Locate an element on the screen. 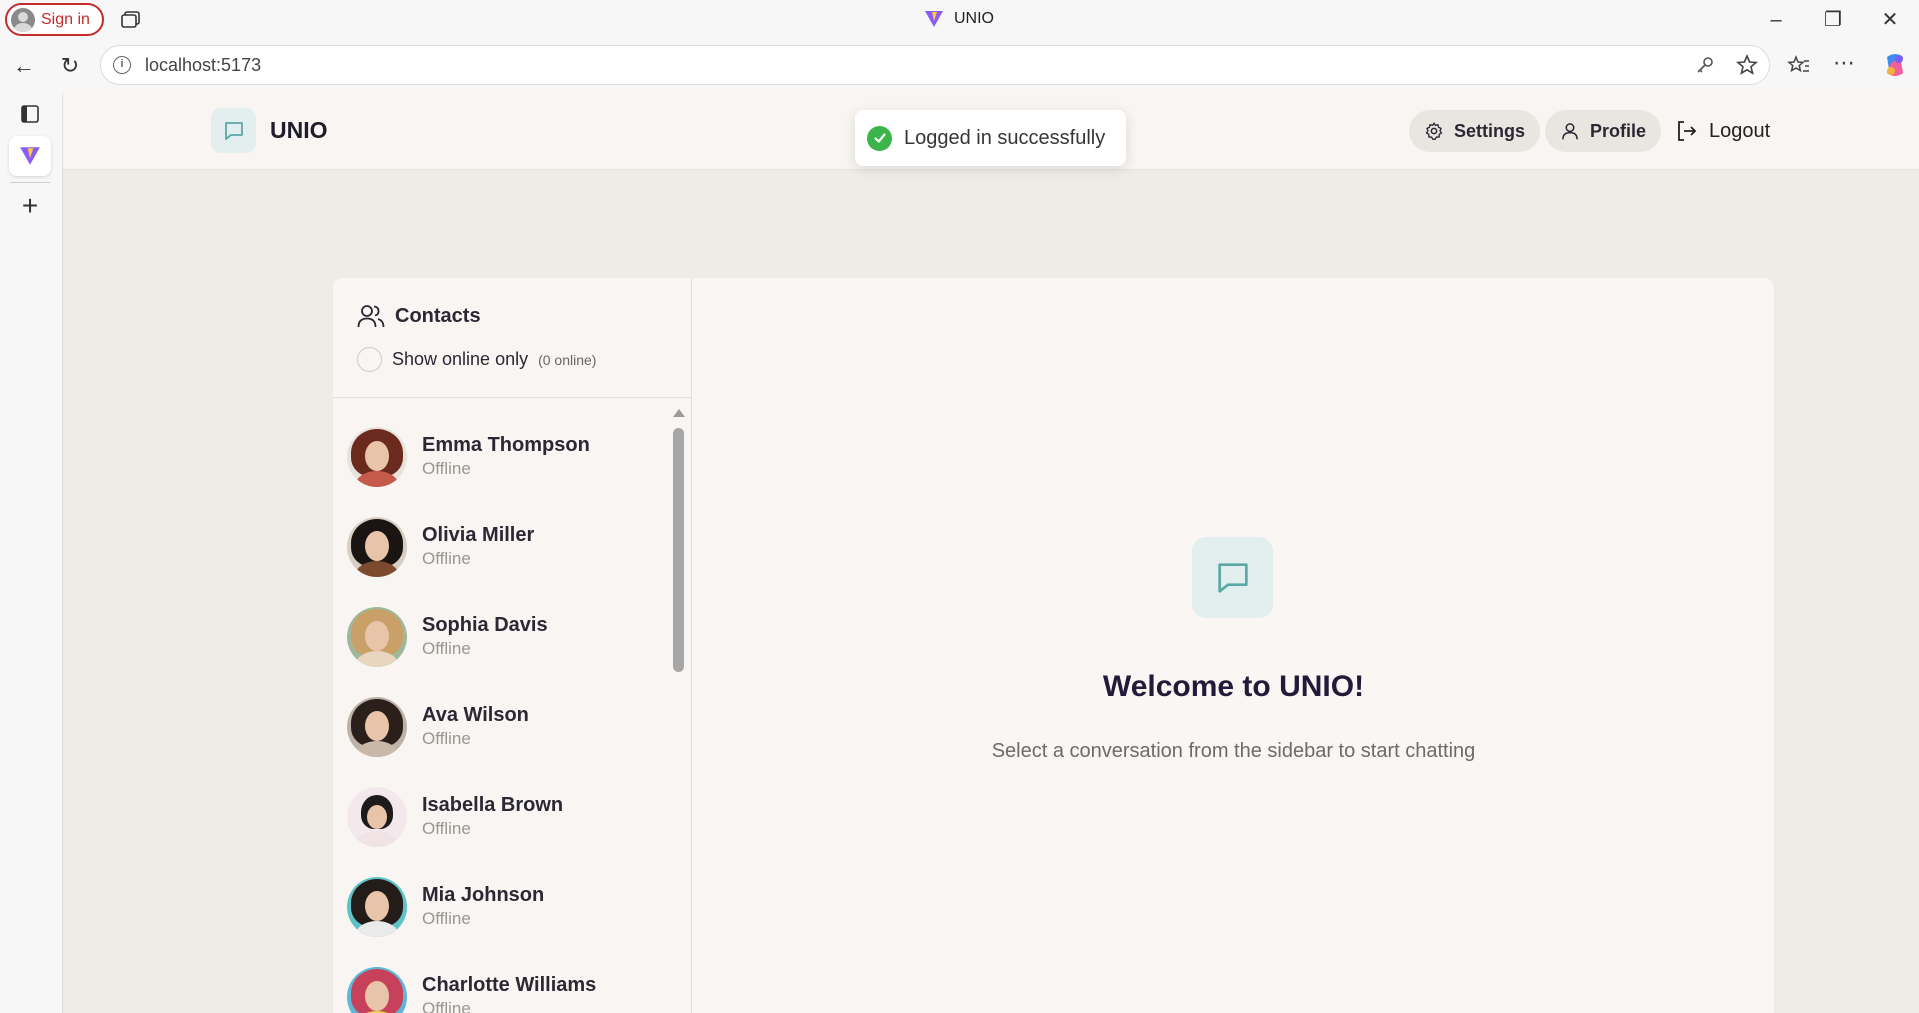  key-icon is located at coordinates (1705, 65).